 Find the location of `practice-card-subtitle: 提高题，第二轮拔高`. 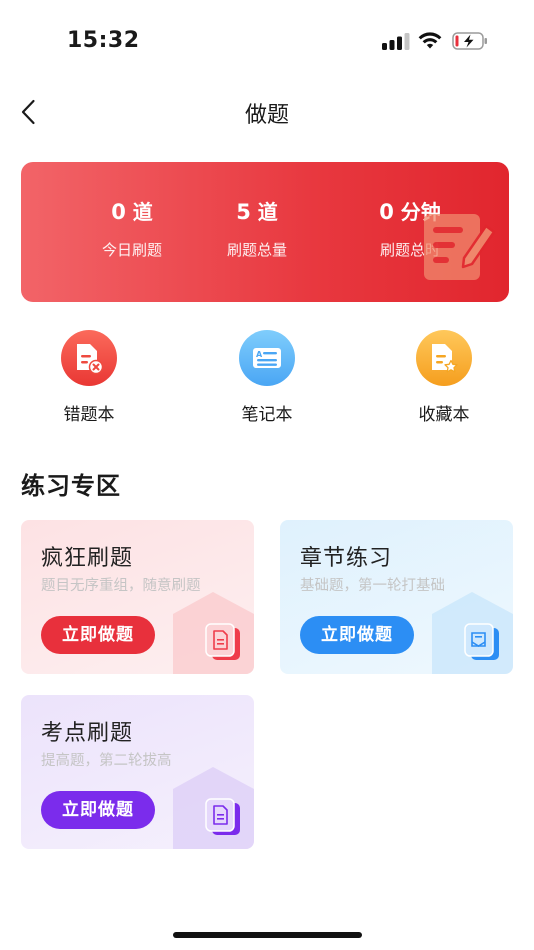

practice-card-subtitle: 提高题，第二轮拔高 is located at coordinates (106, 761).